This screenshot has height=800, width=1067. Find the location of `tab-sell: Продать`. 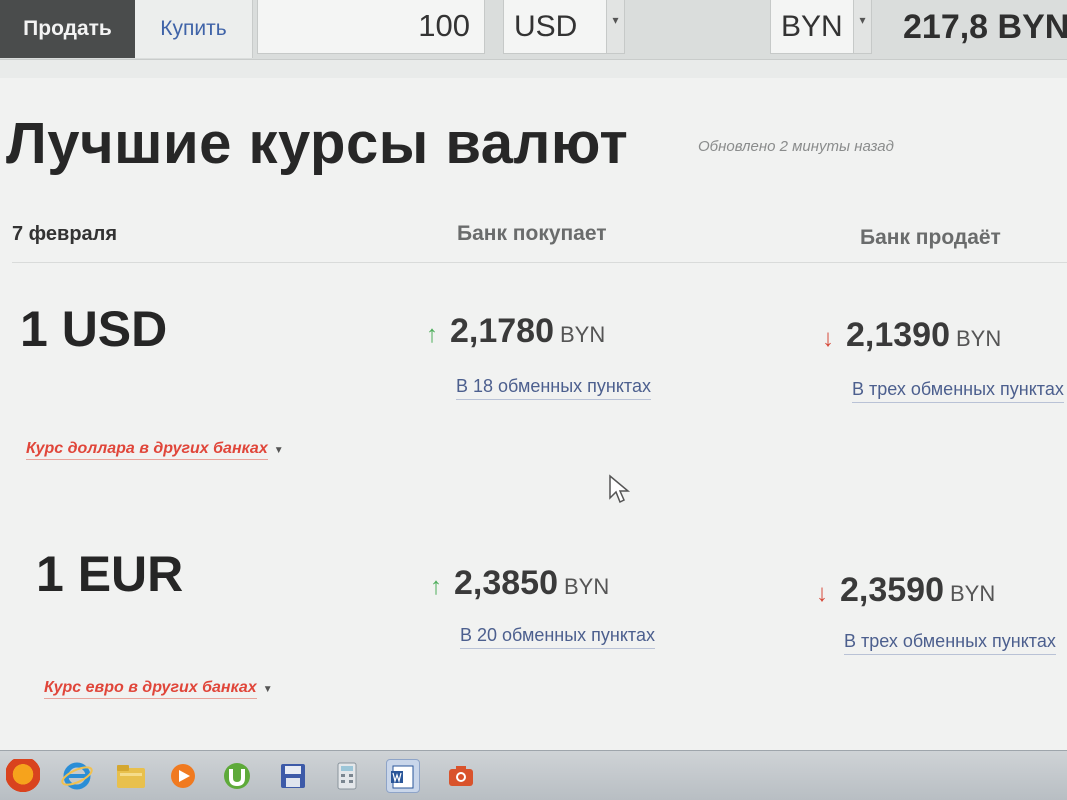

tab-sell: Продать is located at coordinates (67, 29).